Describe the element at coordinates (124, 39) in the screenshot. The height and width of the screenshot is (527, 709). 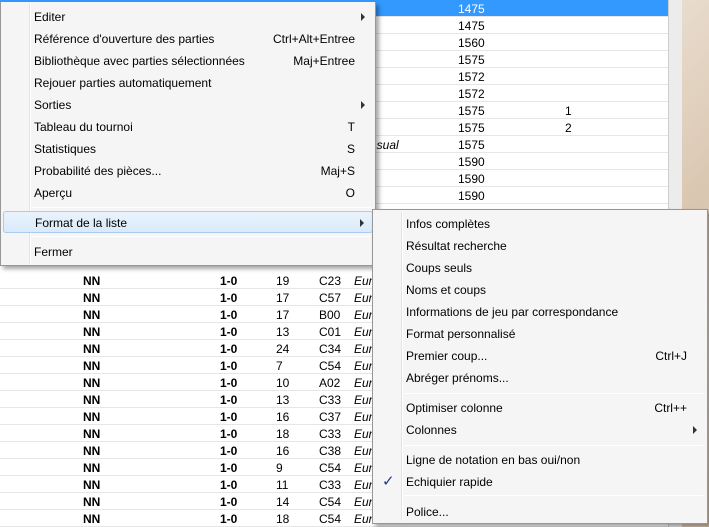
I see `menu-item-label: Référence d'ouverture des parties` at that location.